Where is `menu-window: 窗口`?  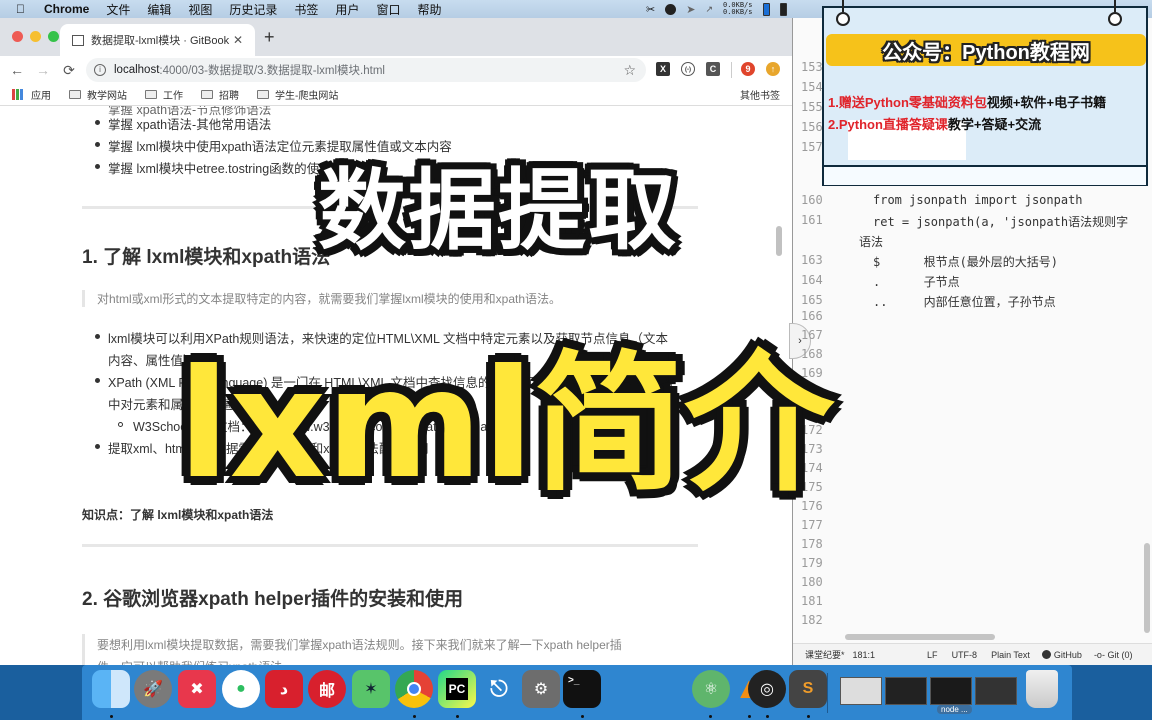
menu-window: 窗口 is located at coordinates (388, 9).